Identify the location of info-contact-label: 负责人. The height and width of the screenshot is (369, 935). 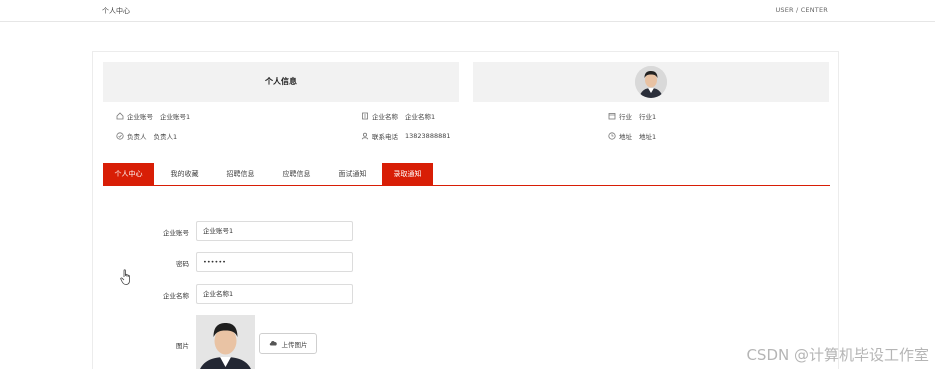
(137, 137).